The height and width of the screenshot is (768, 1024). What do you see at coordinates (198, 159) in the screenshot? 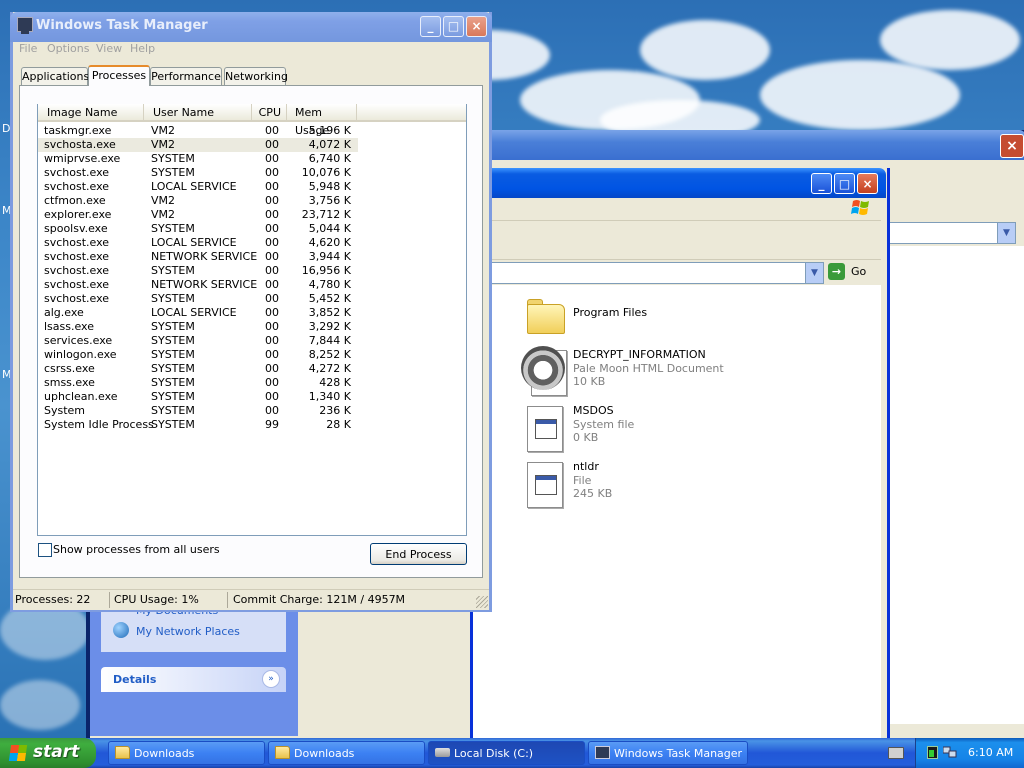
I see `table-row: wmiprvse.exe SYSTEM 00 6,740 K` at bounding box center [198, 159].